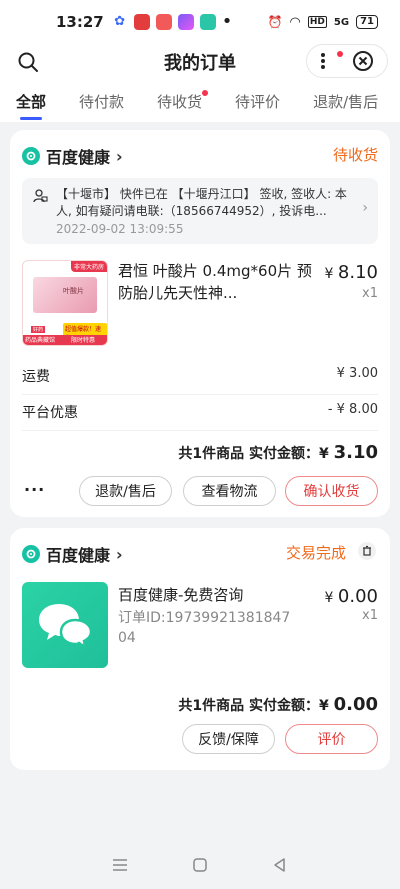  I want to click on status-time: 13:27, so click(80, 22).